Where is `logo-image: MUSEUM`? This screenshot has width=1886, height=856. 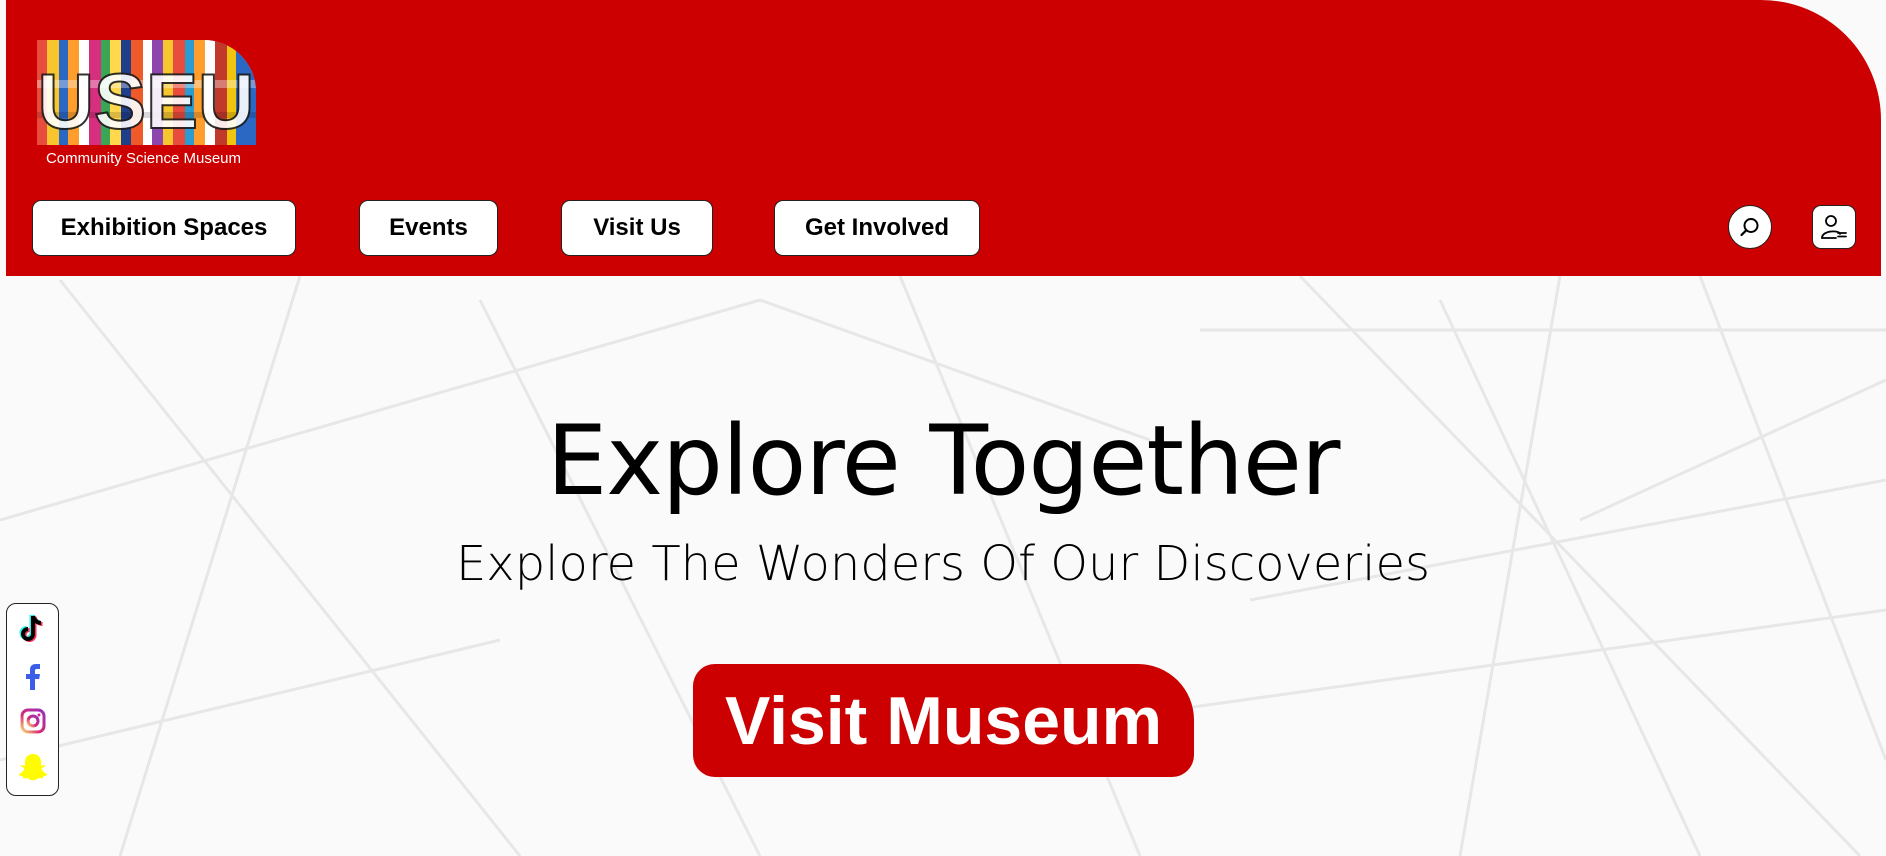
logo-image: MUSEUM is located at coordinates (146, 92).